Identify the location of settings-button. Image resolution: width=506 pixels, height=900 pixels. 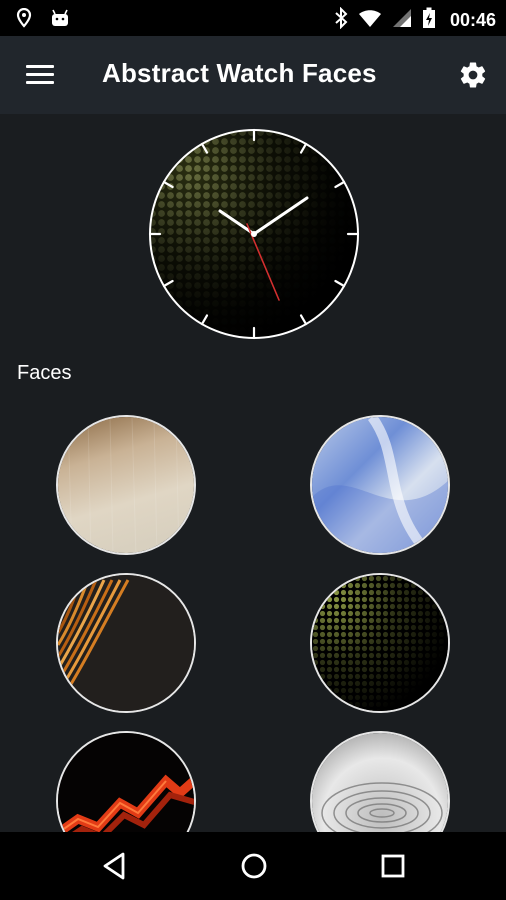
(473, 75).